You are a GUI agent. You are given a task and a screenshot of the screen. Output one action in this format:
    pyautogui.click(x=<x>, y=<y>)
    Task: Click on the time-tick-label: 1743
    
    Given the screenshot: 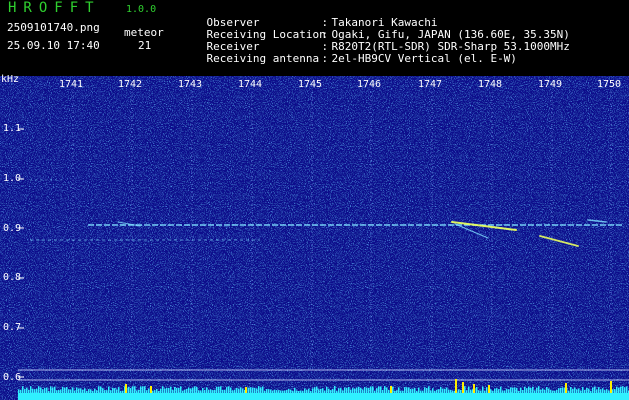 What is the action you would take?
    pyautogui.click(x=190, y=84)
    